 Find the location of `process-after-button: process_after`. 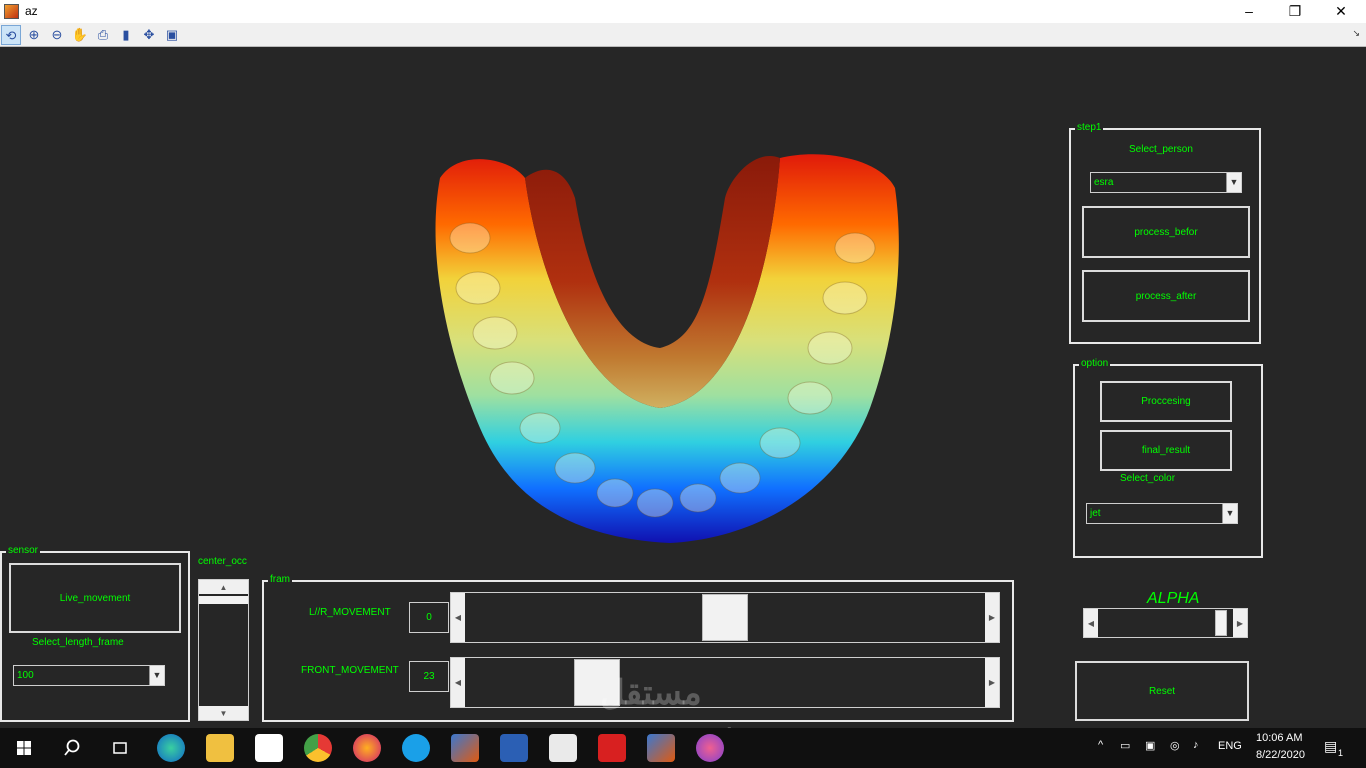

process-after-button: process_after is located at coordinates (1166, 296).